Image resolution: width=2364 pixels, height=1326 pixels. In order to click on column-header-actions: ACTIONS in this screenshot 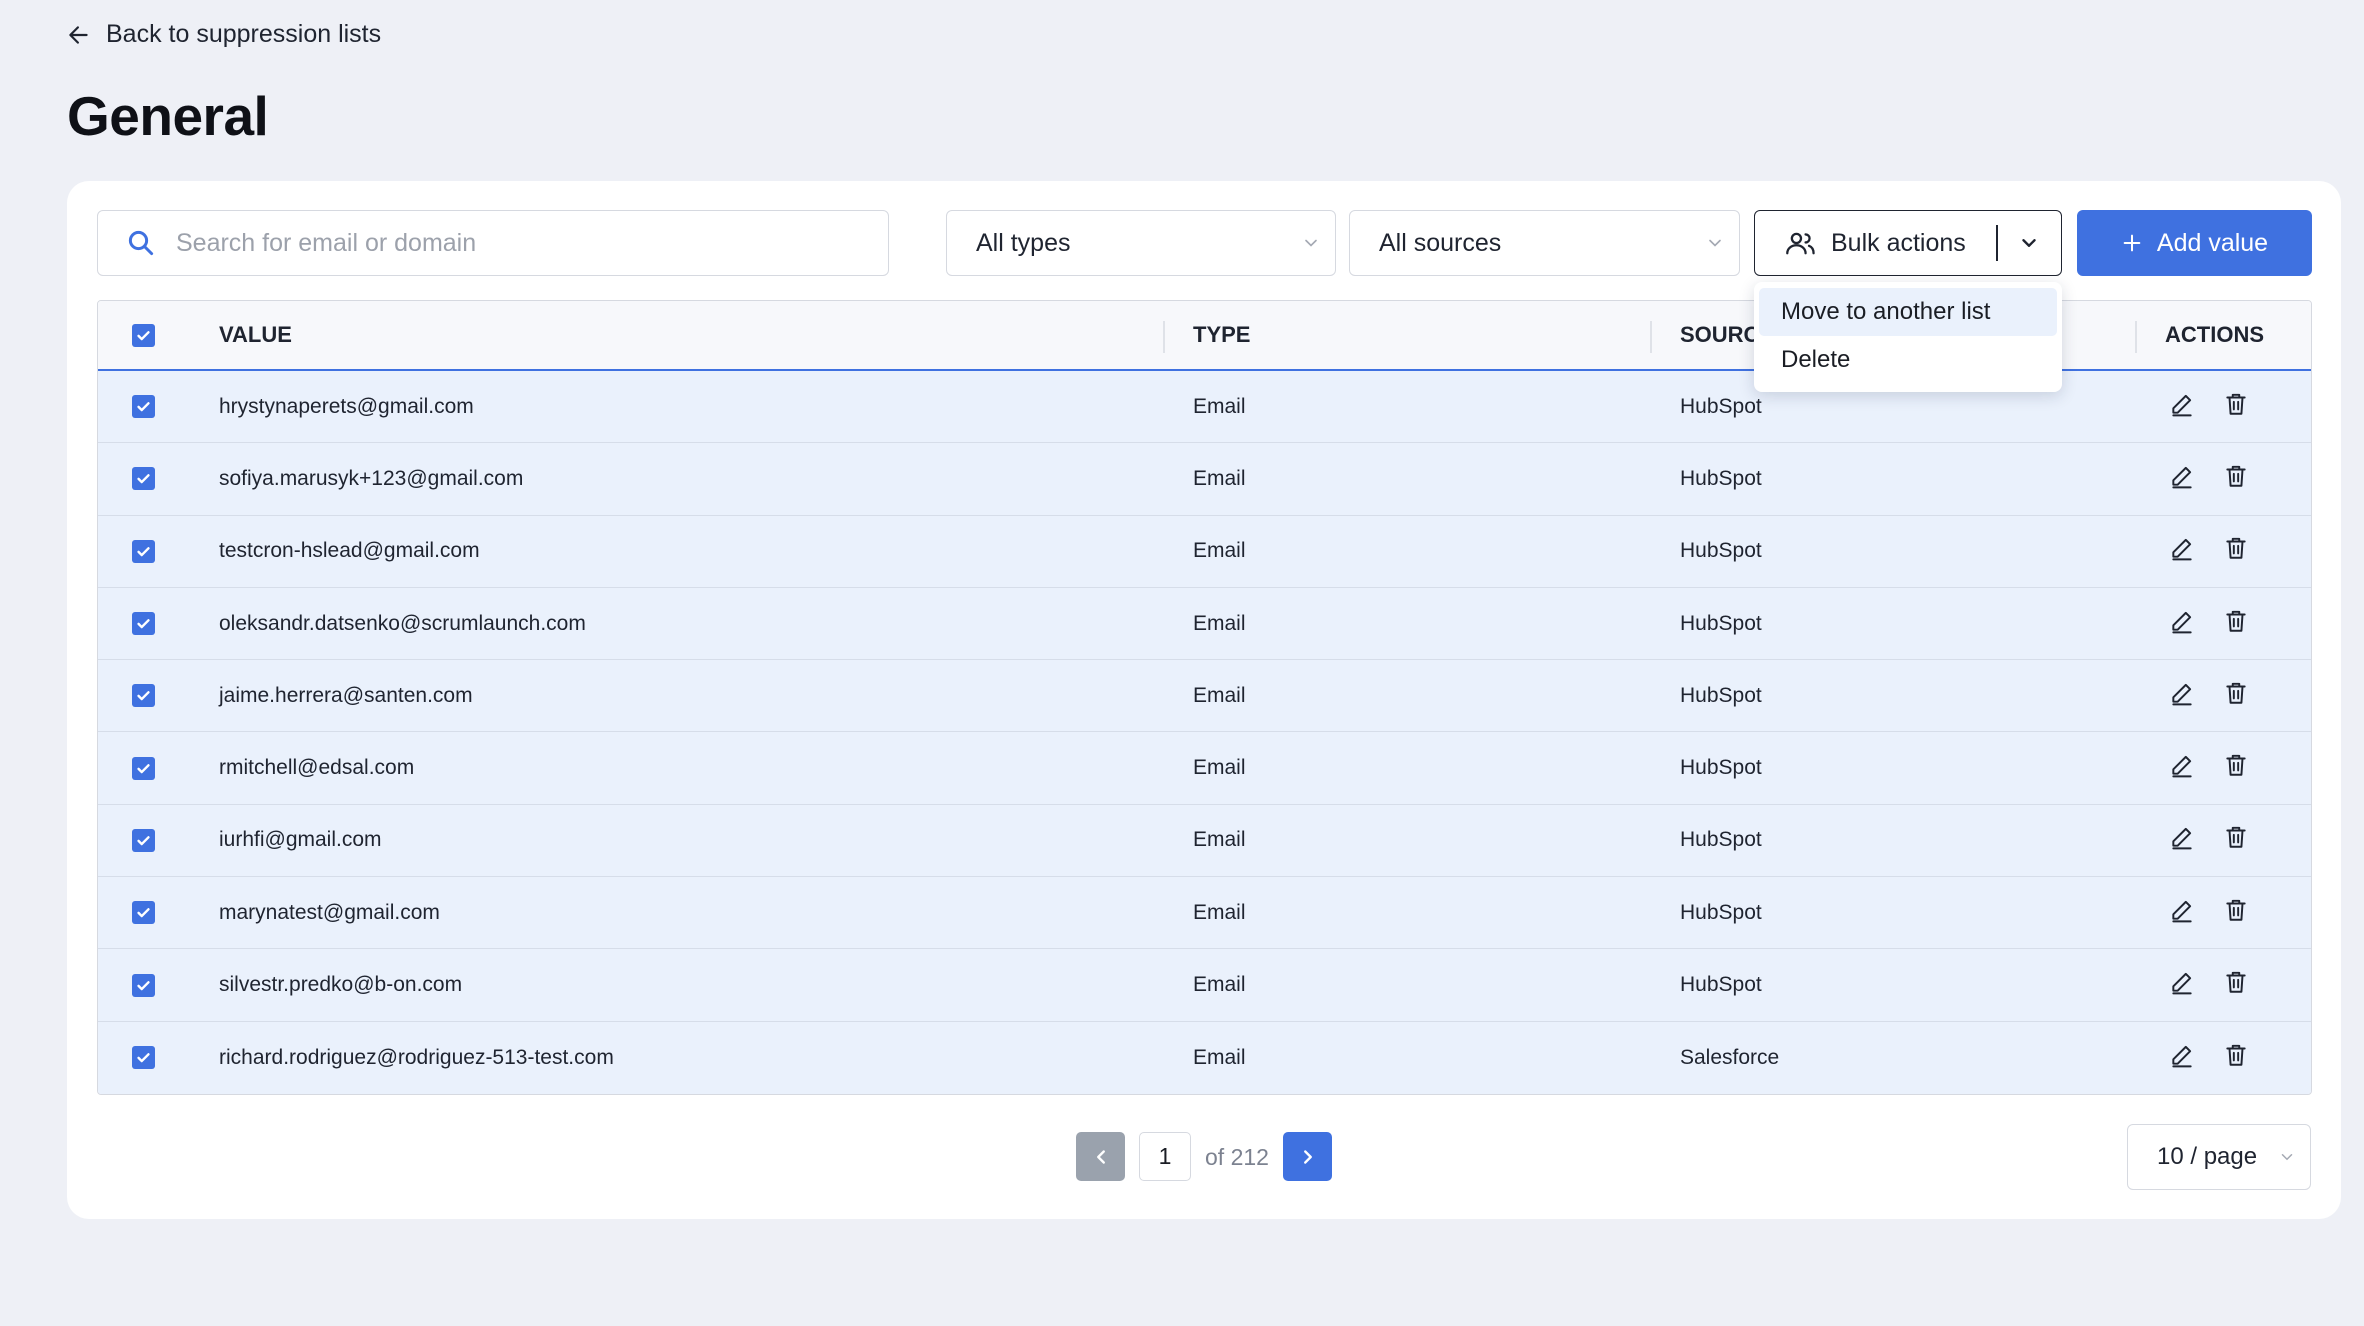, I will do `click(2214, 334)`.